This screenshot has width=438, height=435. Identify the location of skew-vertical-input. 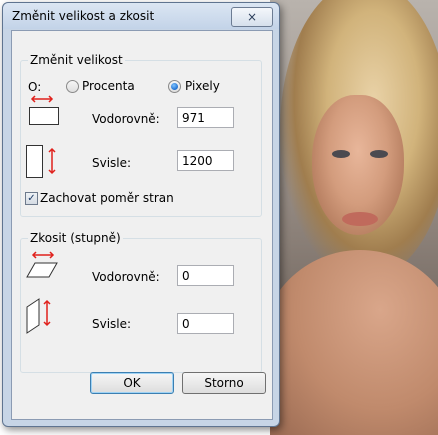
(205, 323).